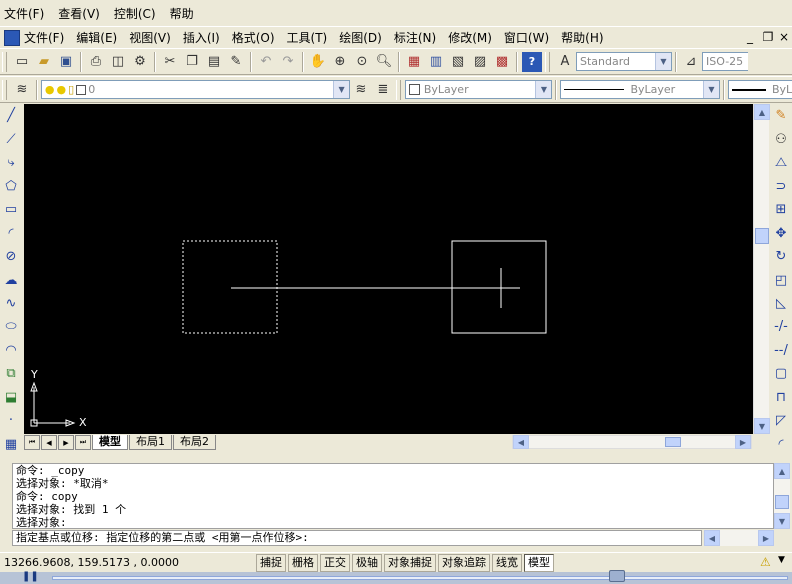  Describe the element at coordinates (110, 442) in the screenshot. I see `tab-model: 模型` at that location.